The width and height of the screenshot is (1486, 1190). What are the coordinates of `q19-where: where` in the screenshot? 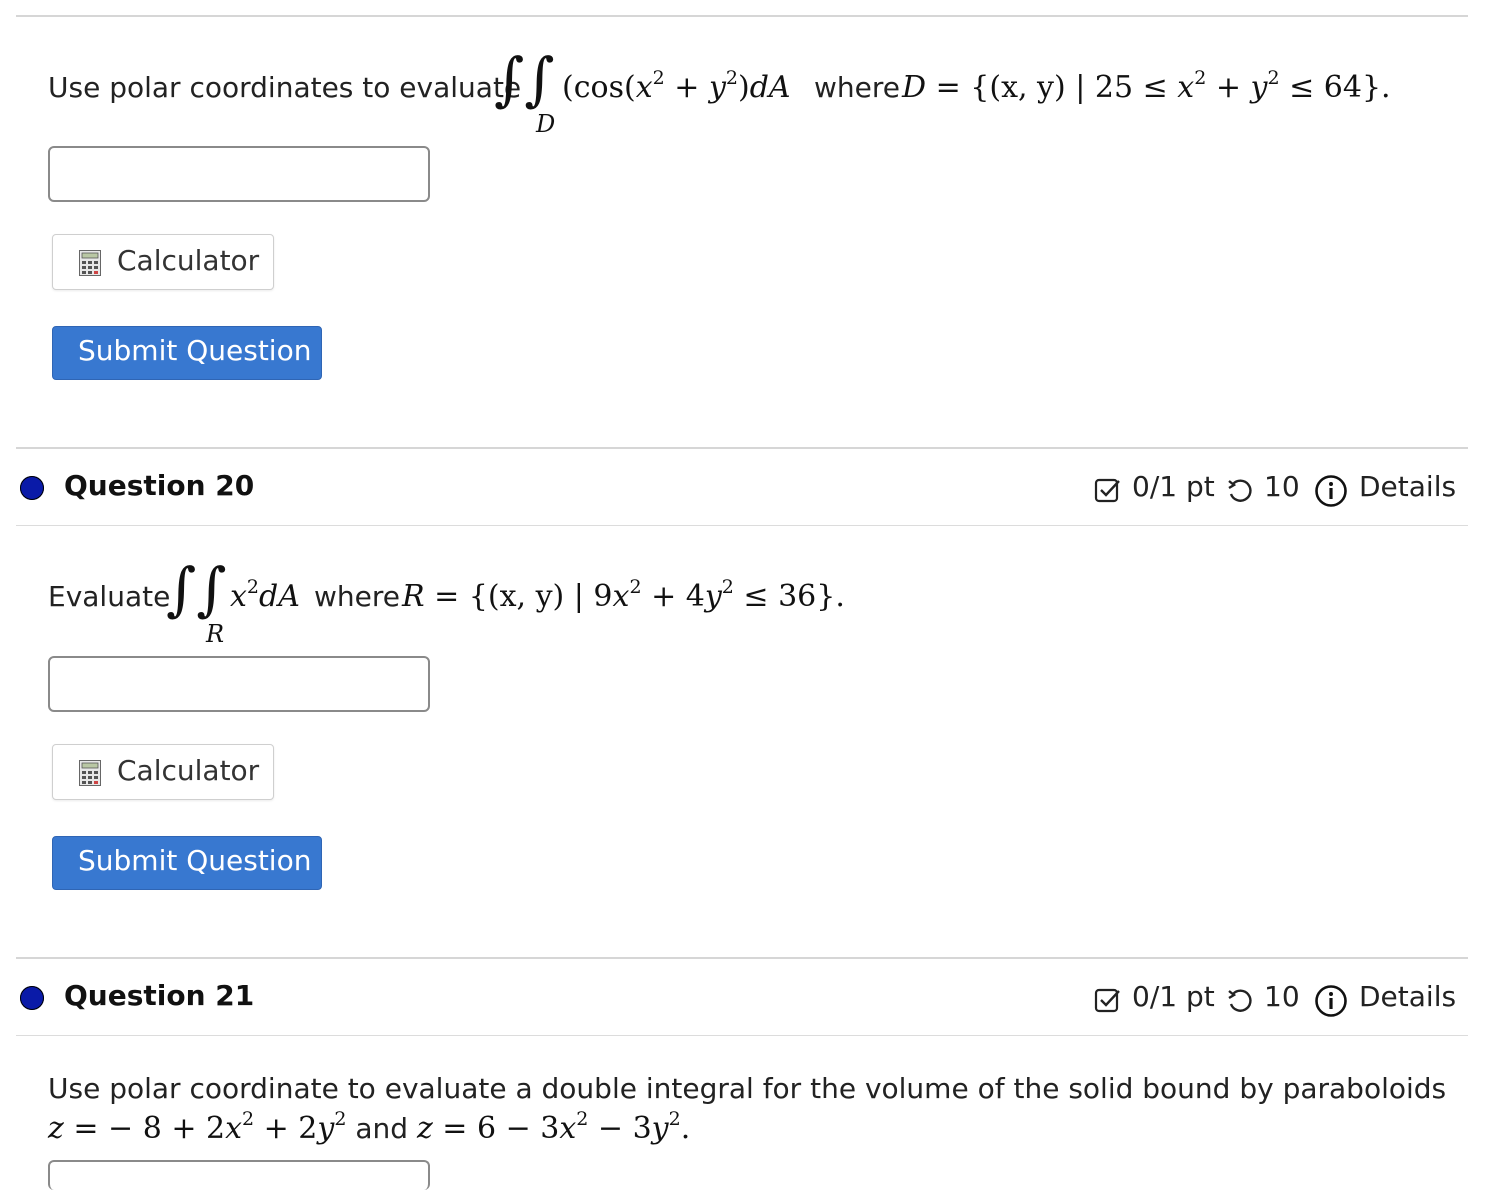 It's located at (857, 87).